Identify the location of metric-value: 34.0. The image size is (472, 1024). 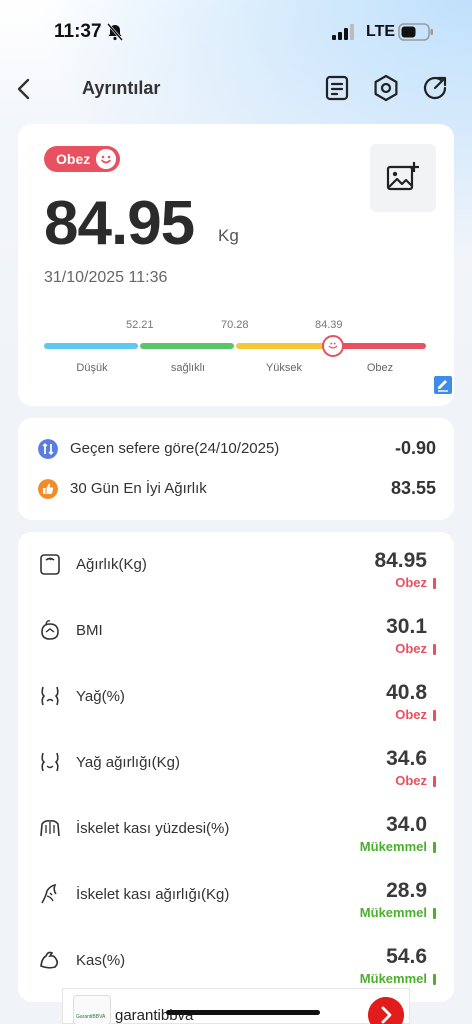
(406, 824).